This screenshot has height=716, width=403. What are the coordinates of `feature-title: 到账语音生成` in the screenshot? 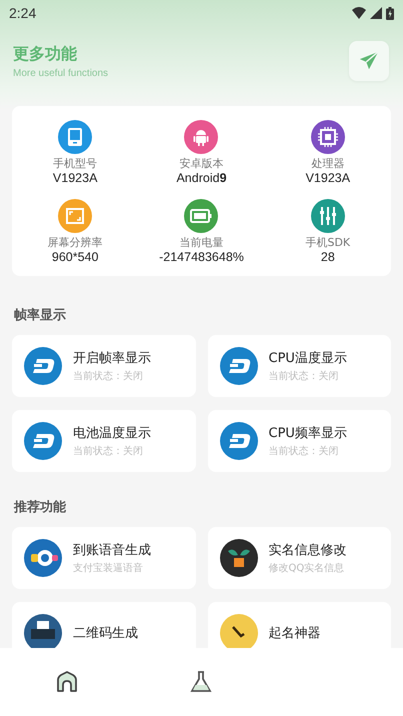 It's located at (112, 550).